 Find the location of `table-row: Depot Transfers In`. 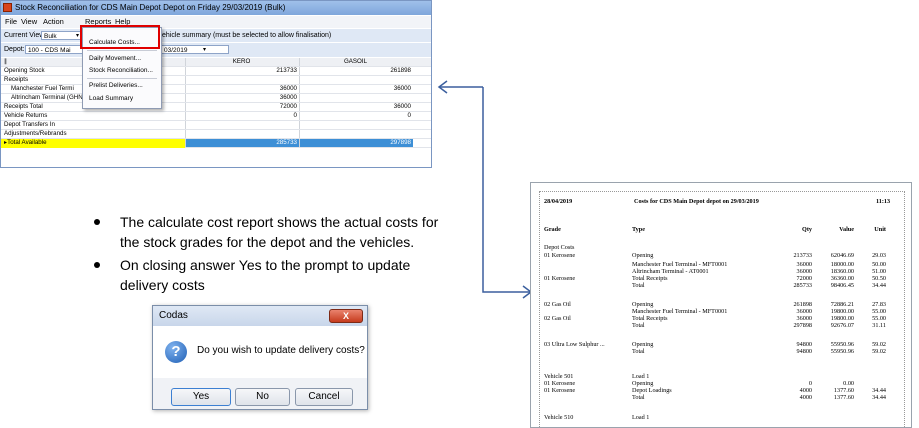

table-row: Depot Transfers In is located at coordinates (216, 125).